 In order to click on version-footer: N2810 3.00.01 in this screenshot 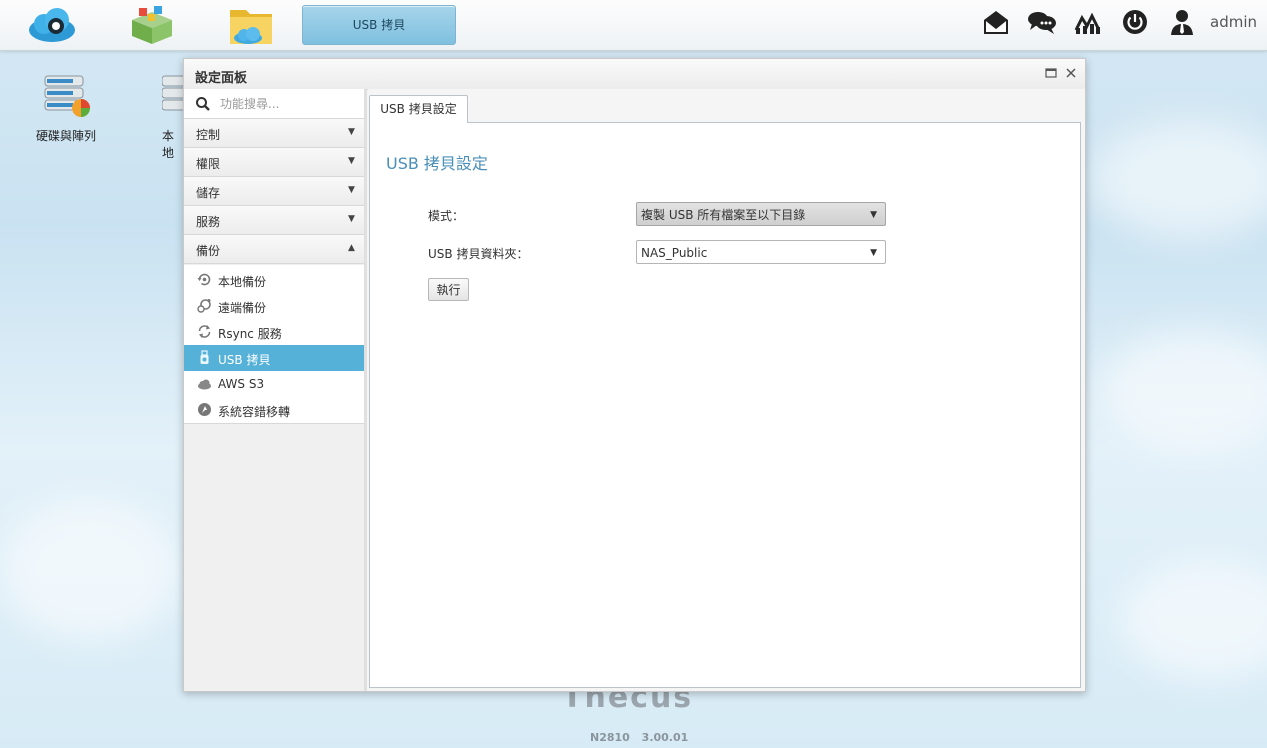, I will do `click(643, 737)`.